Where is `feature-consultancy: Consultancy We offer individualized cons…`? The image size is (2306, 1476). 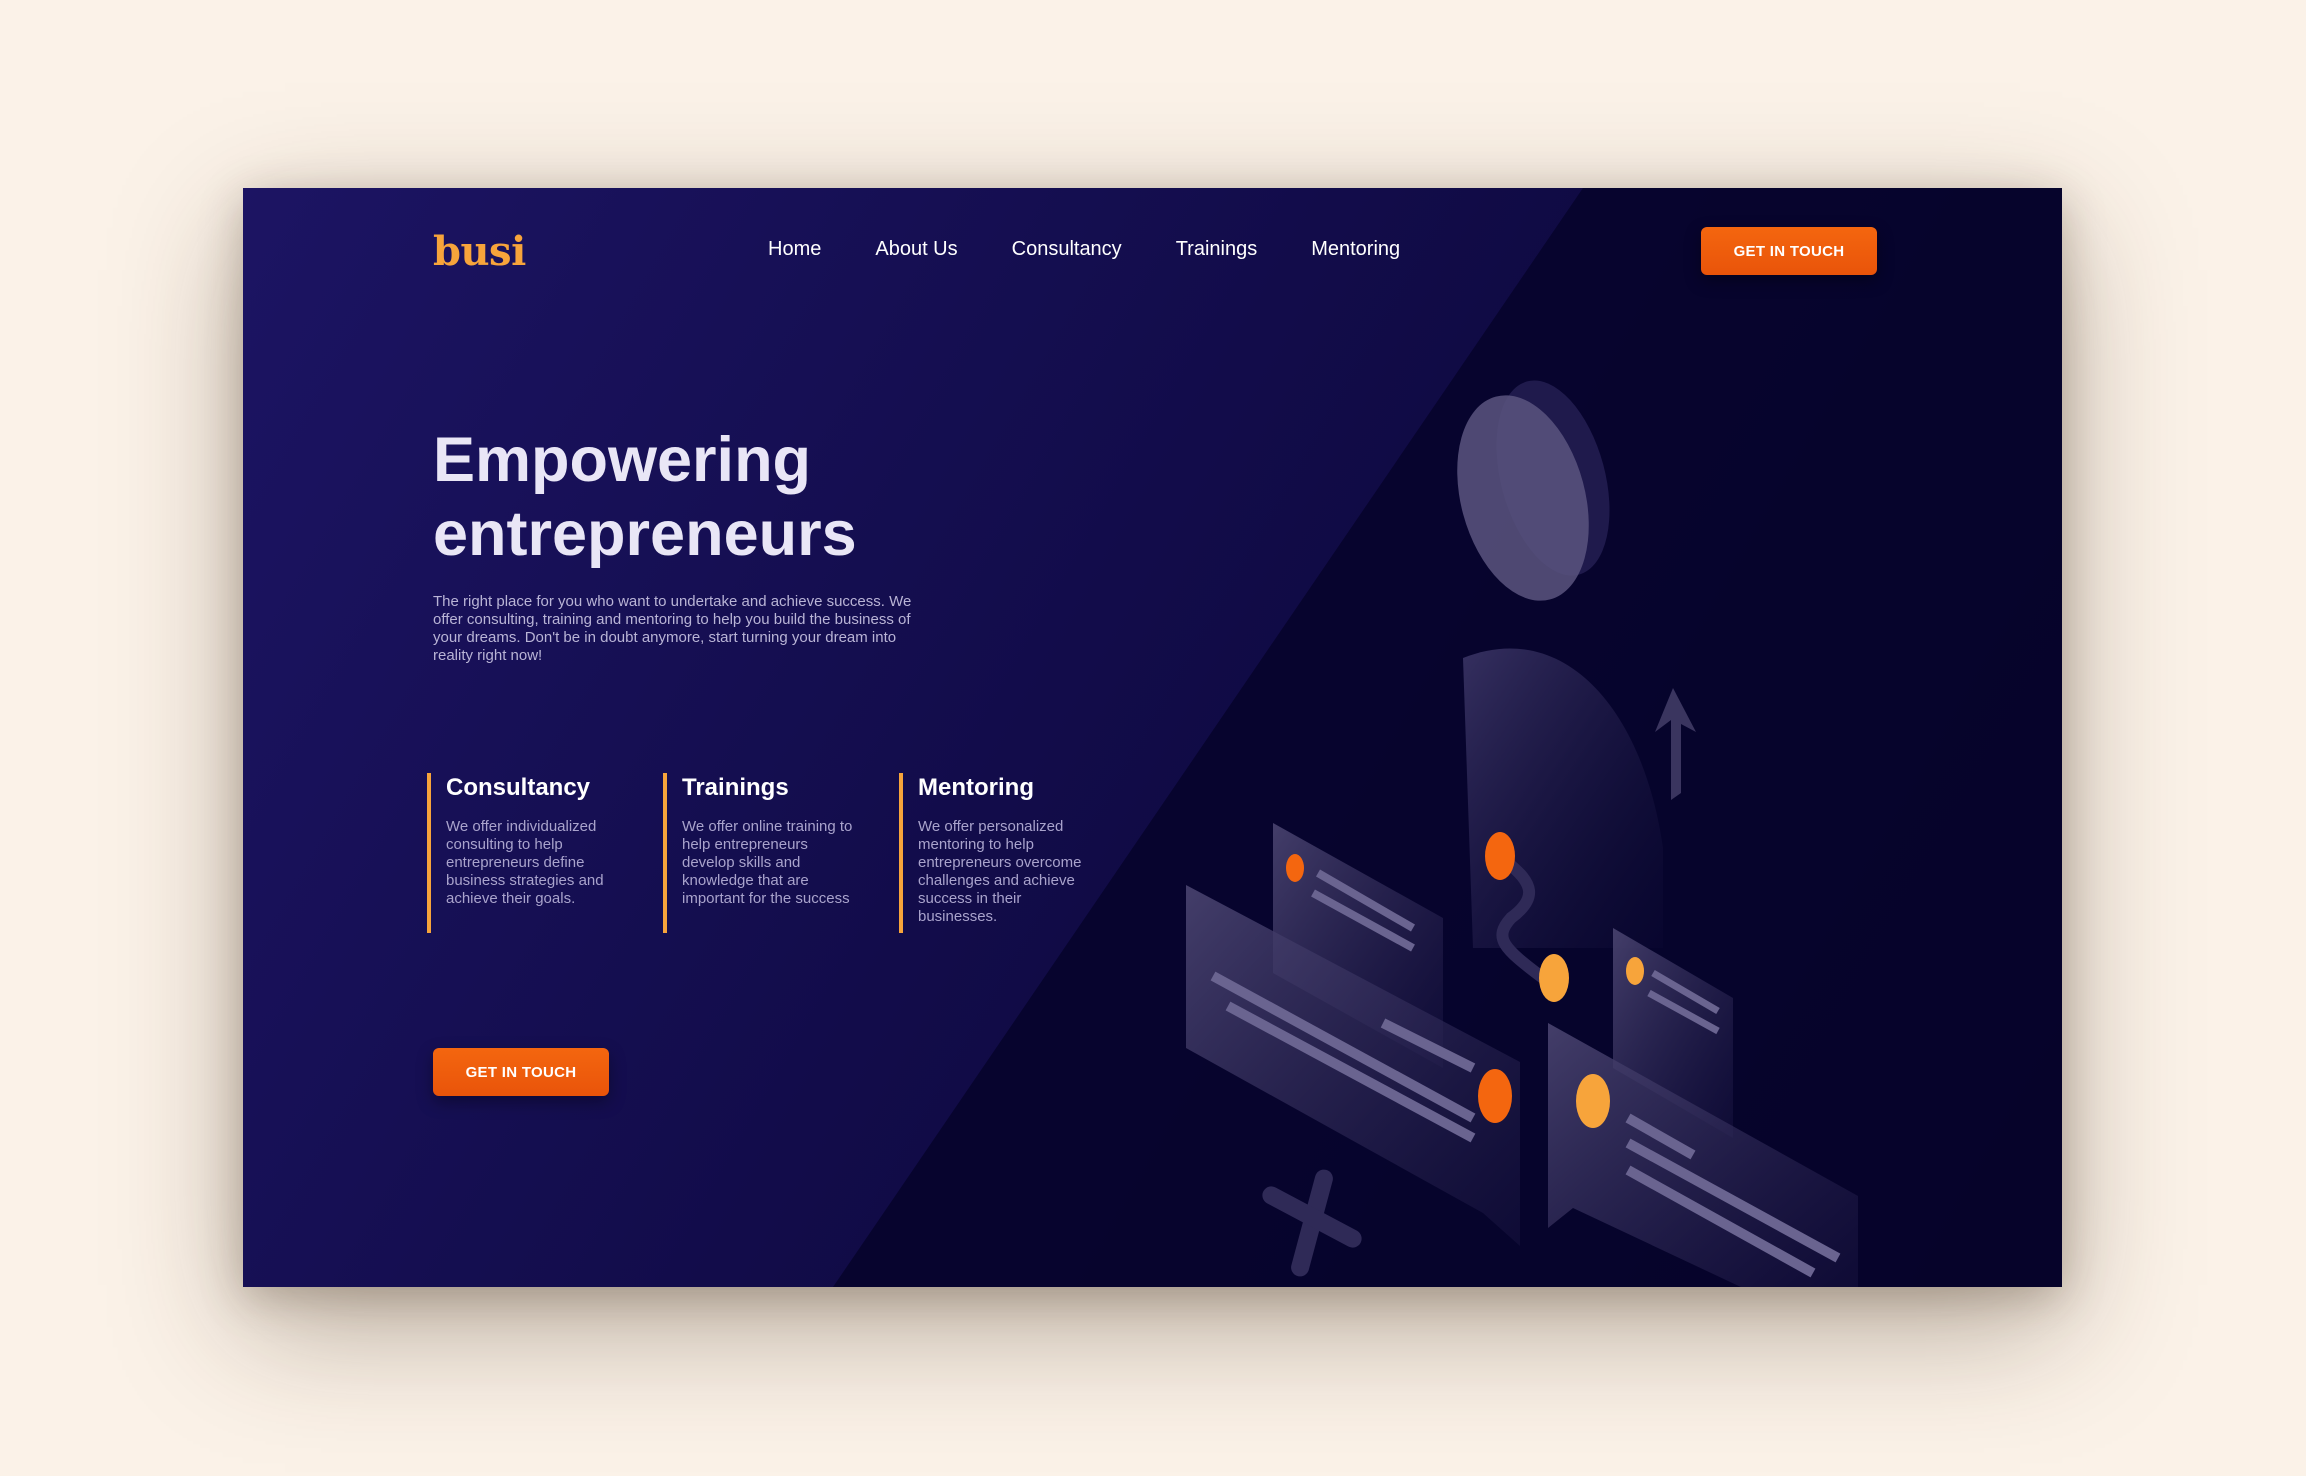 feature-consultancy: Consultancy We offer individualized cons… is located at coordinates (524, 853).